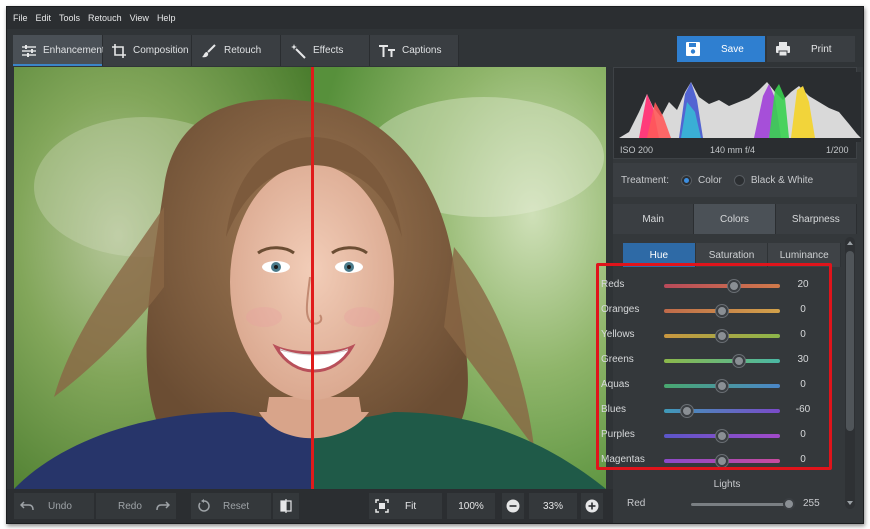 This screenshot has width=870, height=529. I want to click on treatment-label: Treatment:, so click(645, 180).